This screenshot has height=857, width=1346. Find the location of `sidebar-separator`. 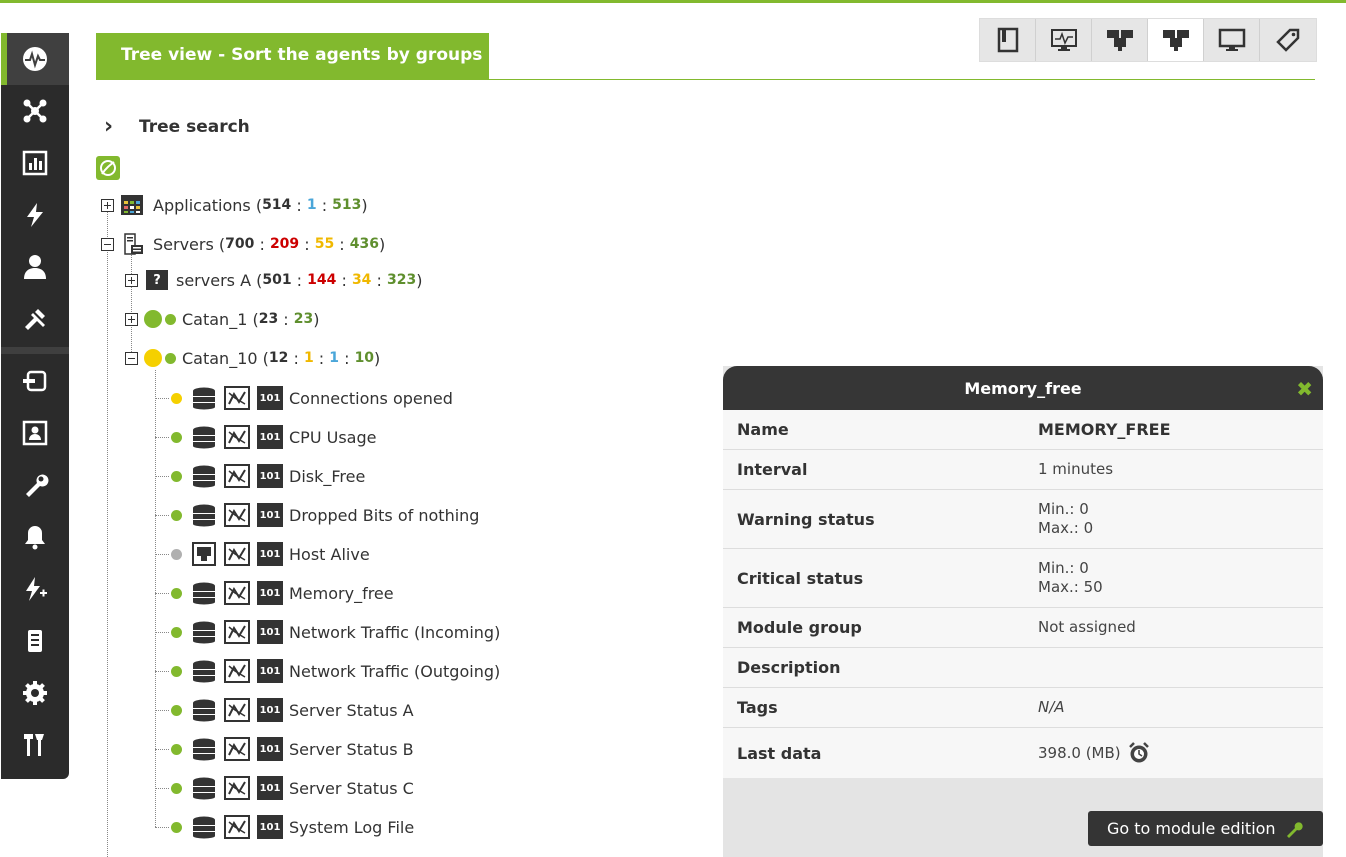

sidebar-separator is located at coordinates (35, 350).